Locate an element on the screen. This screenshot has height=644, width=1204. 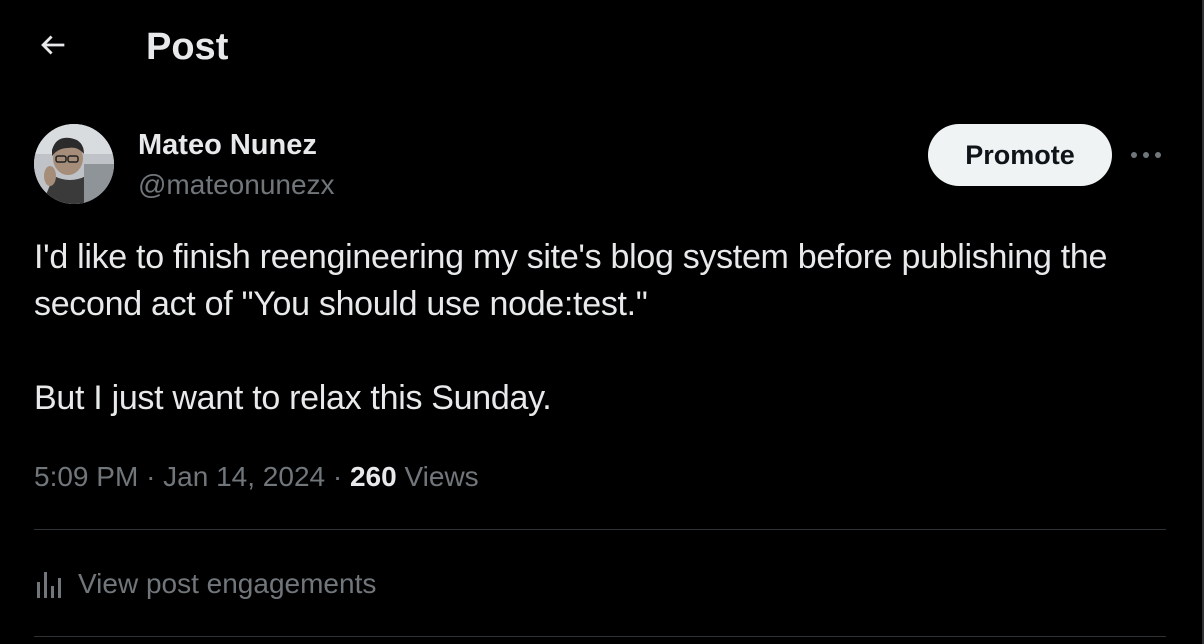
promote-button: Promote is located at coordinates (1020, 155).